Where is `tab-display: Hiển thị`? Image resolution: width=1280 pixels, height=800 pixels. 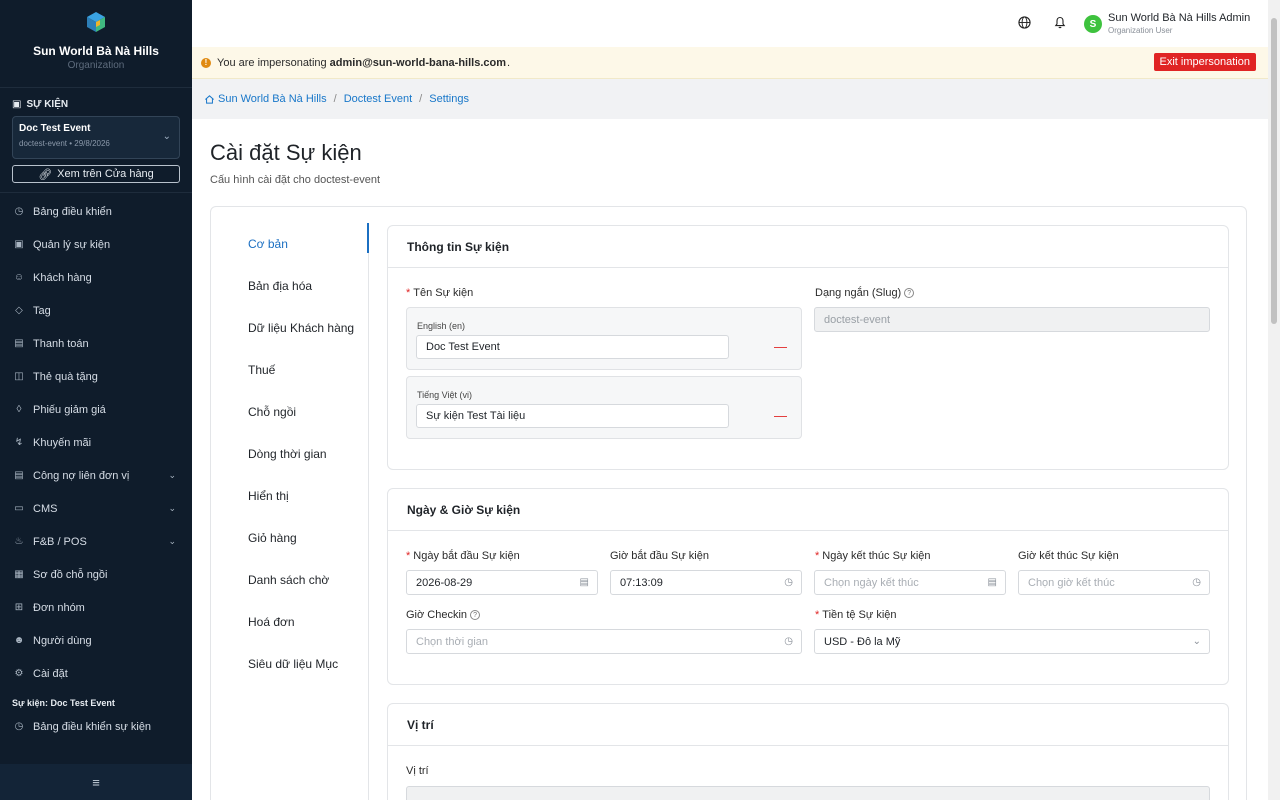
tab-display: Hiển thị is located at coordinates (289, 496).